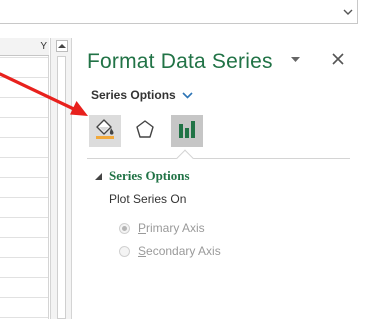 The image size is (370, 319). I want to click on secondary-axis-radio: Secondary Axis, so click(170, 251).